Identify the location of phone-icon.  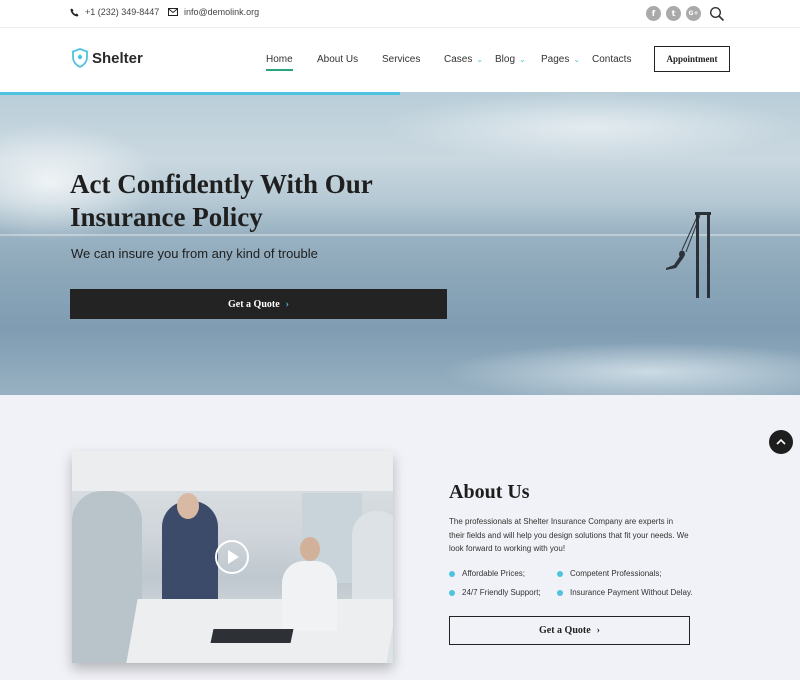
(74, 12).